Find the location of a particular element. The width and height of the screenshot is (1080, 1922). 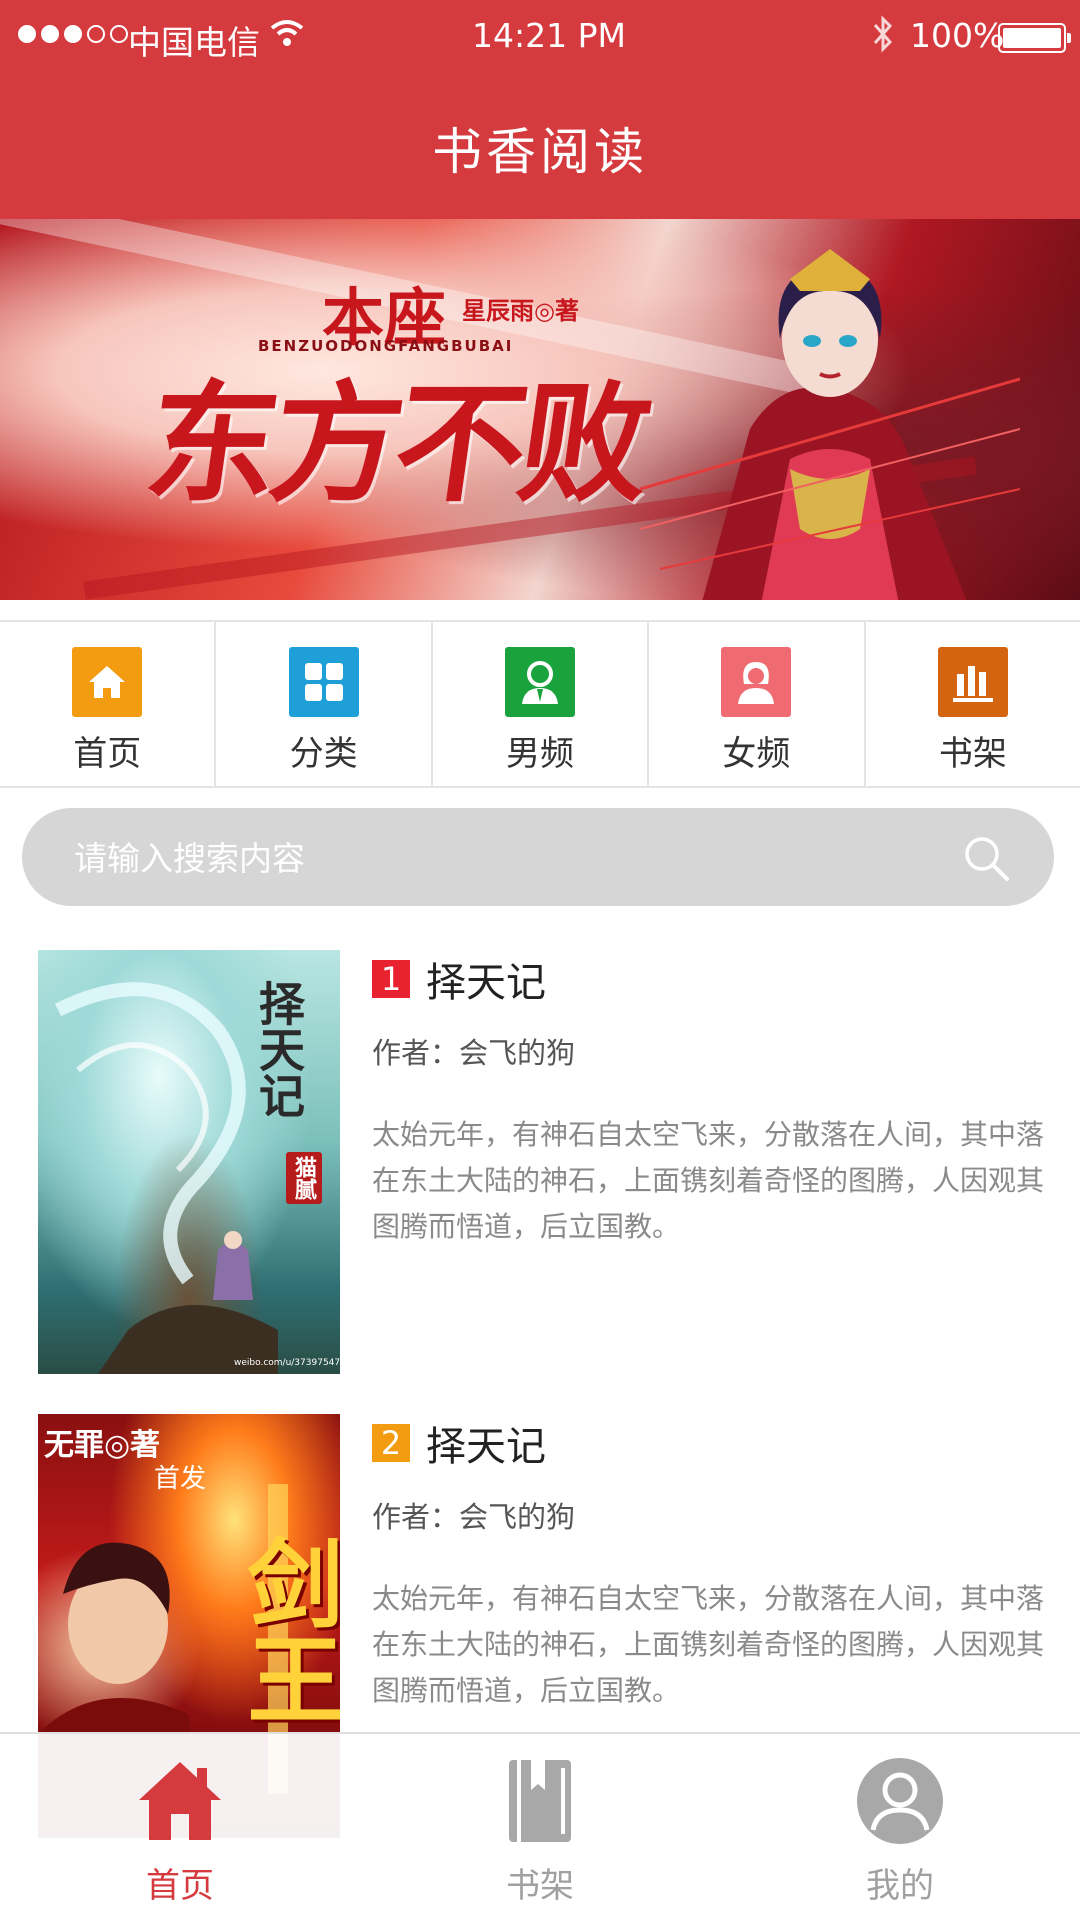

bluetooth-icon is located at coordinates (883, 34).